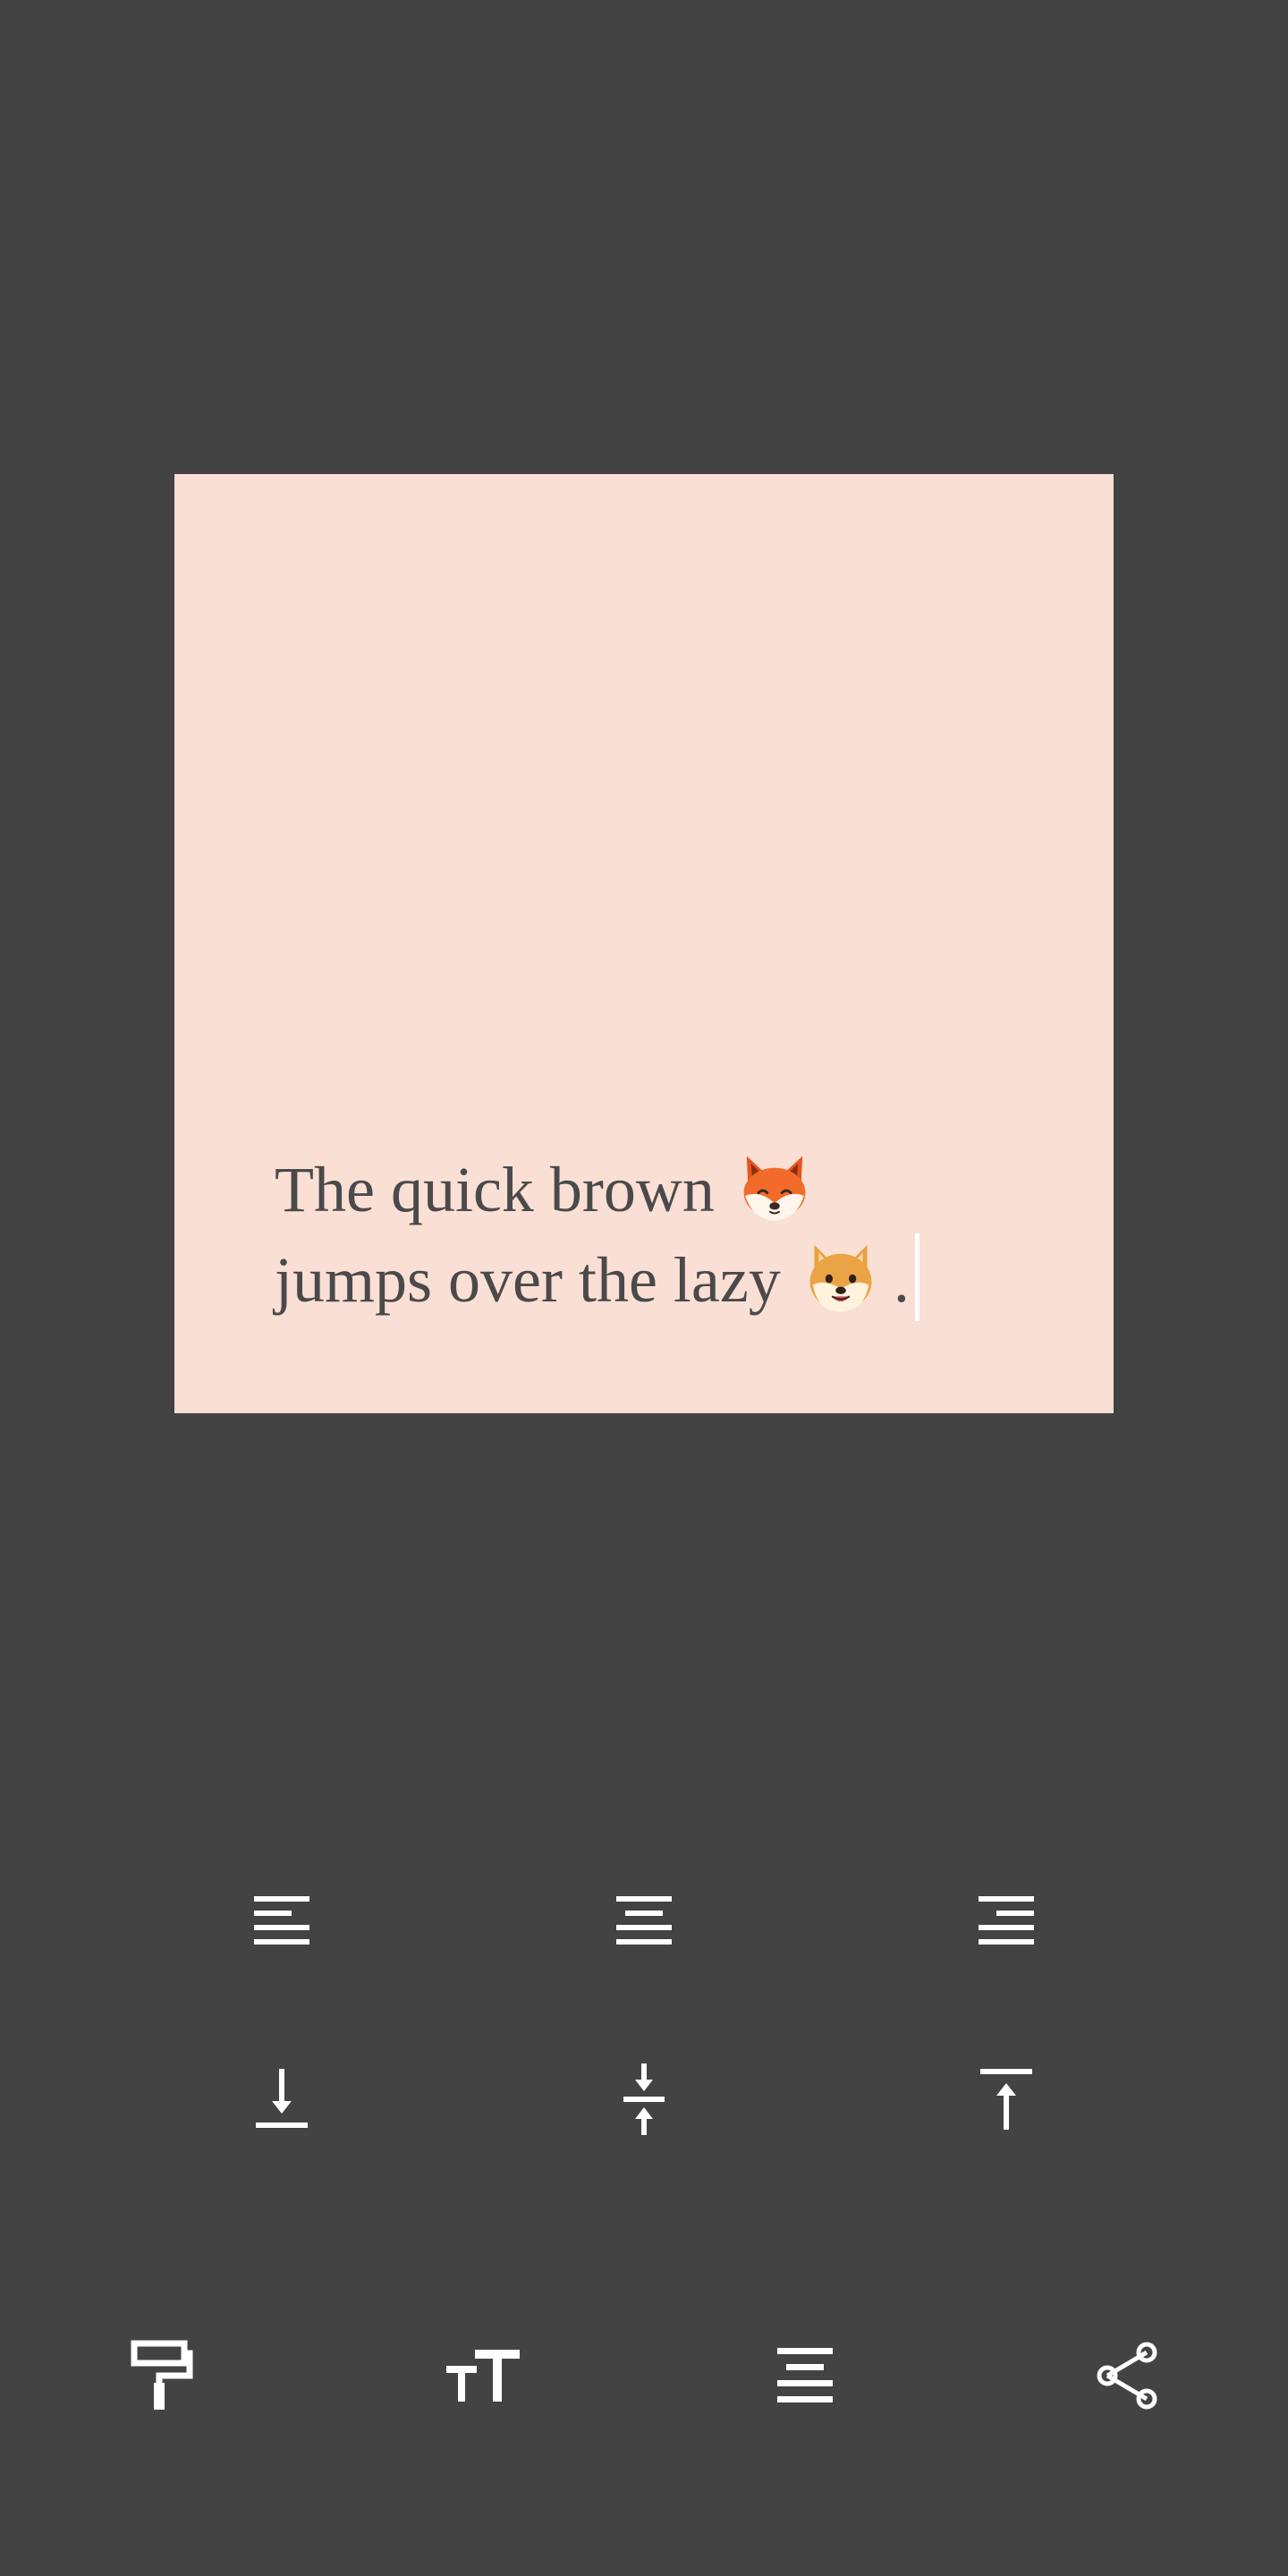 Image resolution: width=1288 pixels, height=2576 pixels. What do you see at coordinates (281, 1920) in the screenshot?
I see `align-left-icon` at bounding box center [281, 1920].